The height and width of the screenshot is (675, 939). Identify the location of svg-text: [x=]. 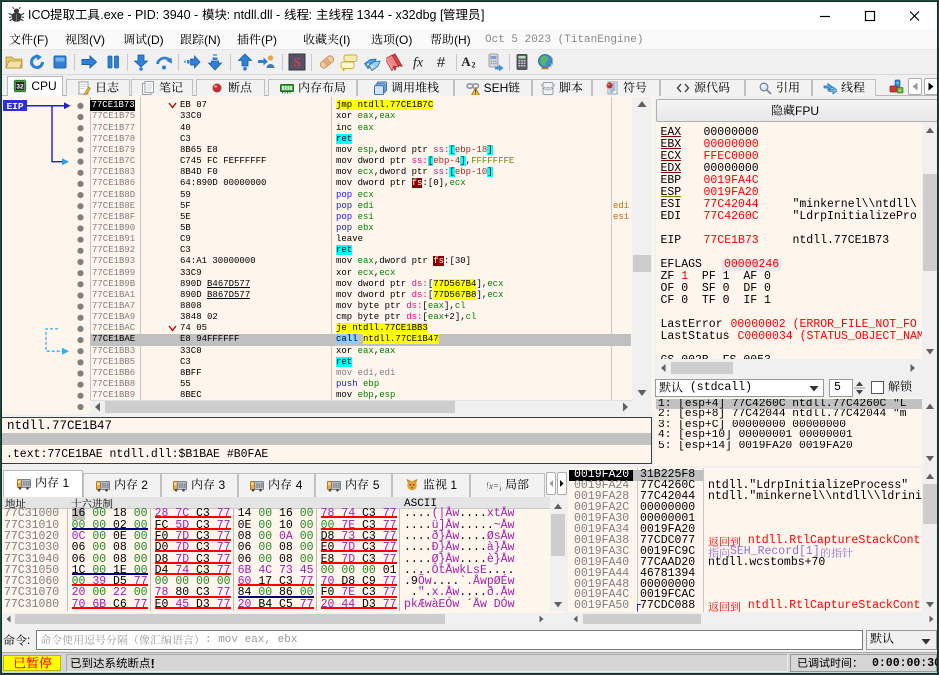
(494, 486).